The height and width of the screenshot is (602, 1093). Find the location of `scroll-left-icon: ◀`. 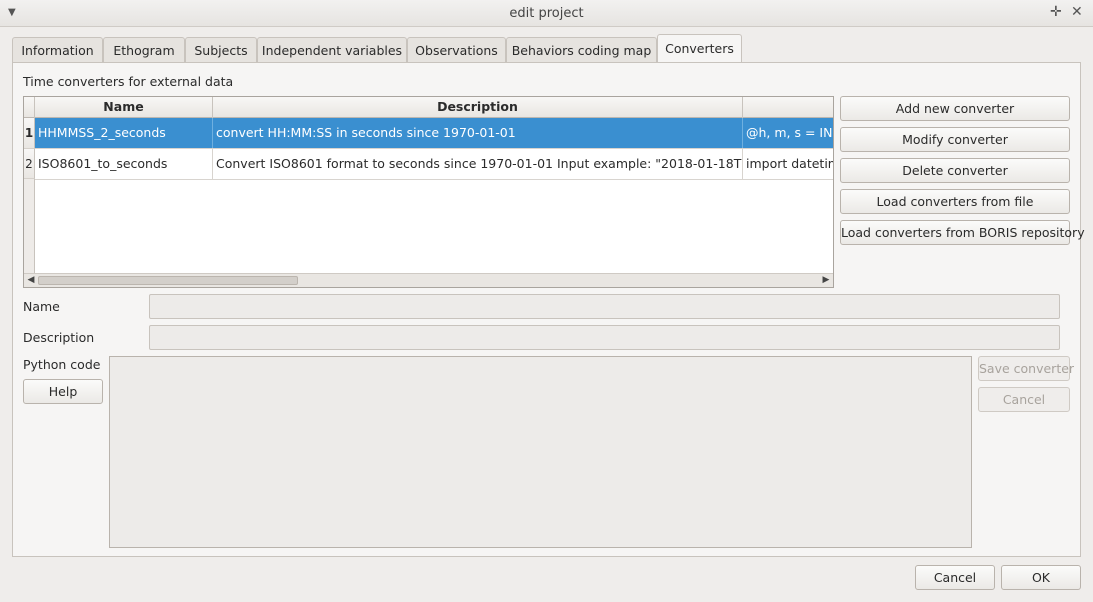

scroll-left-icon: ◀ is located at coordinates (31, 280).